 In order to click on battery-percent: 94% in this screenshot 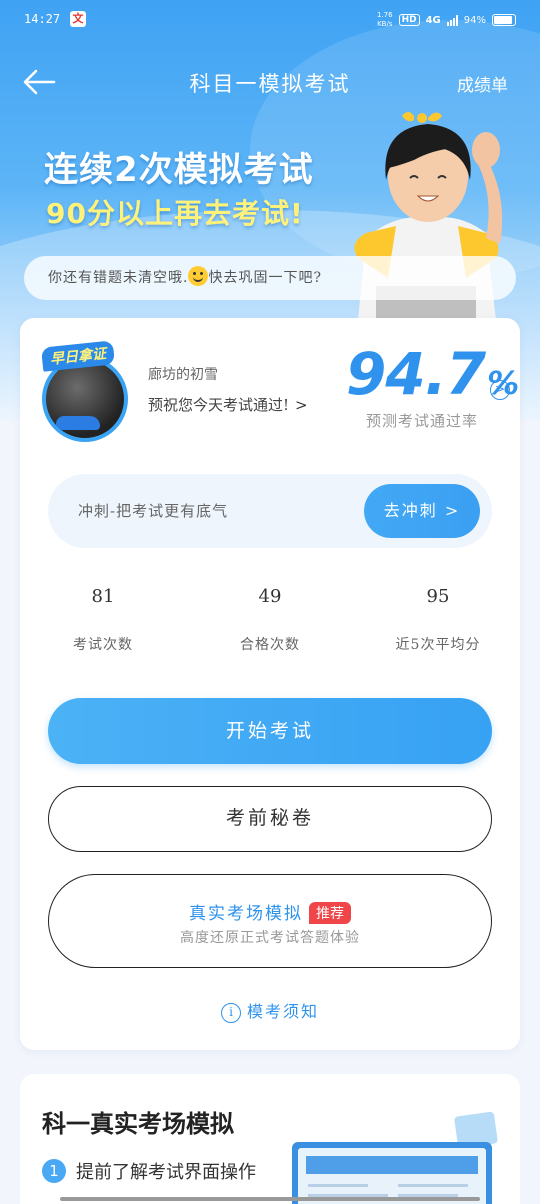, I will do `click(474, 20)`.